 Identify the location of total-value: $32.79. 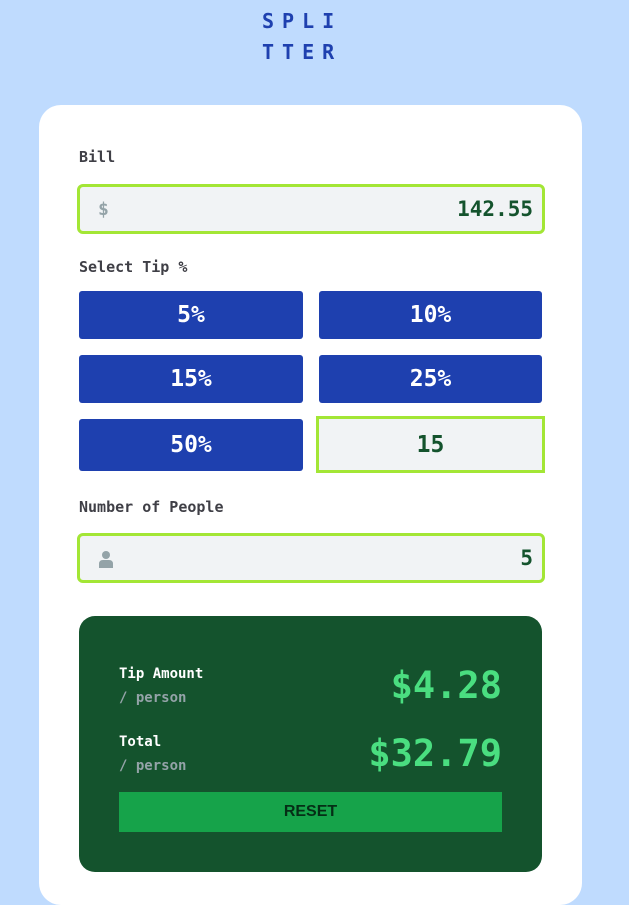
(435, 753).